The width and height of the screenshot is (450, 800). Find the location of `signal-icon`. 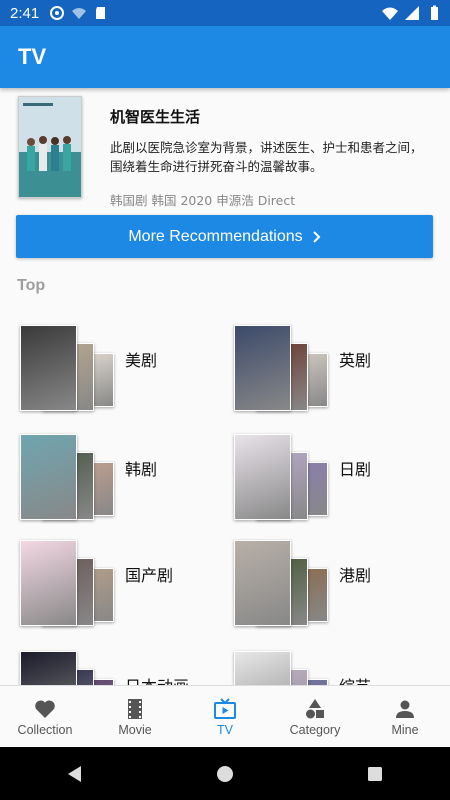

signal-icon is located at coordinates (412, 13).